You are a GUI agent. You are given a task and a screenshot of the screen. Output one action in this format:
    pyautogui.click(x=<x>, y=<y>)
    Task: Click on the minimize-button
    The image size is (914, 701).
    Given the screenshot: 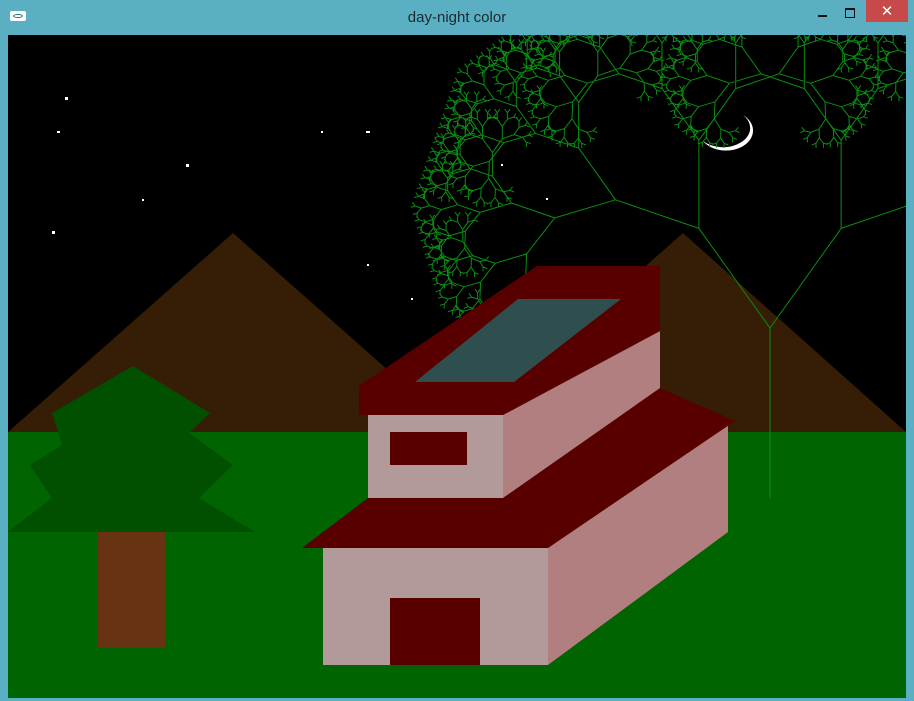 What is the action you would take?
    pyautogui.click(x=822, y=13)
    